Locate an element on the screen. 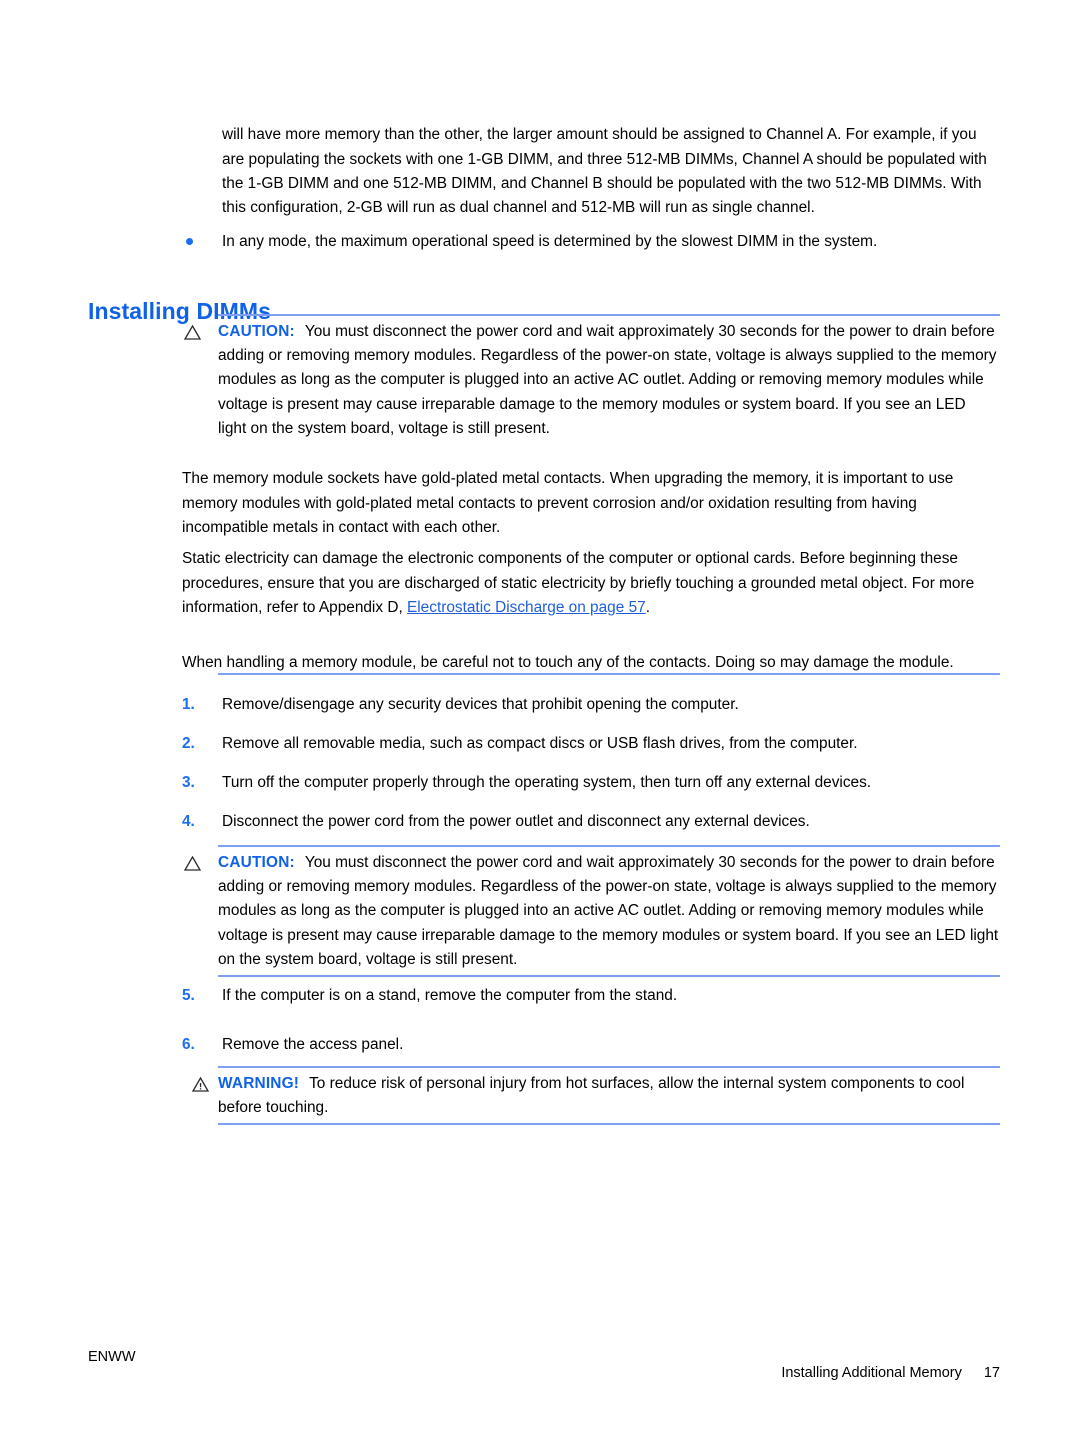 This screenshot has width=1080, height=1437. footer-locale: ENWW is located at coordinates (112, 1357).